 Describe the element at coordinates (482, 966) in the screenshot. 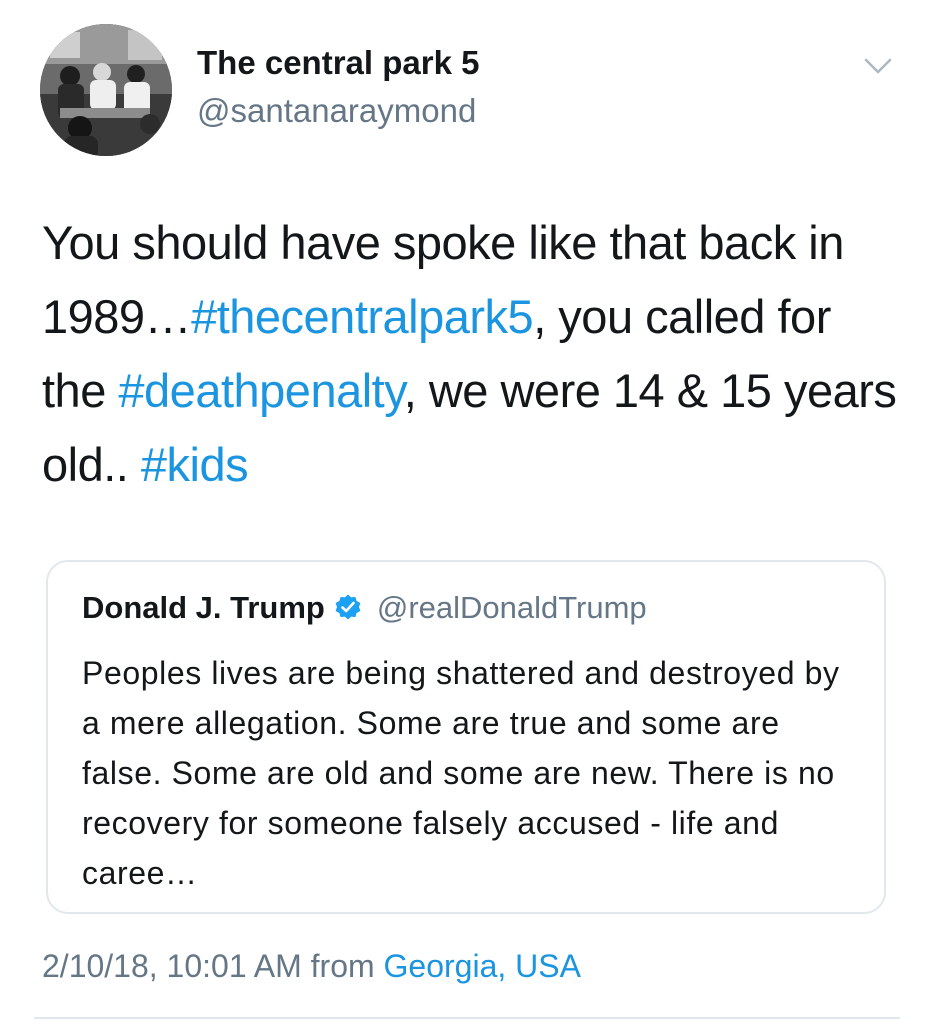

I see `location-link: Georgia, USA` at that location.